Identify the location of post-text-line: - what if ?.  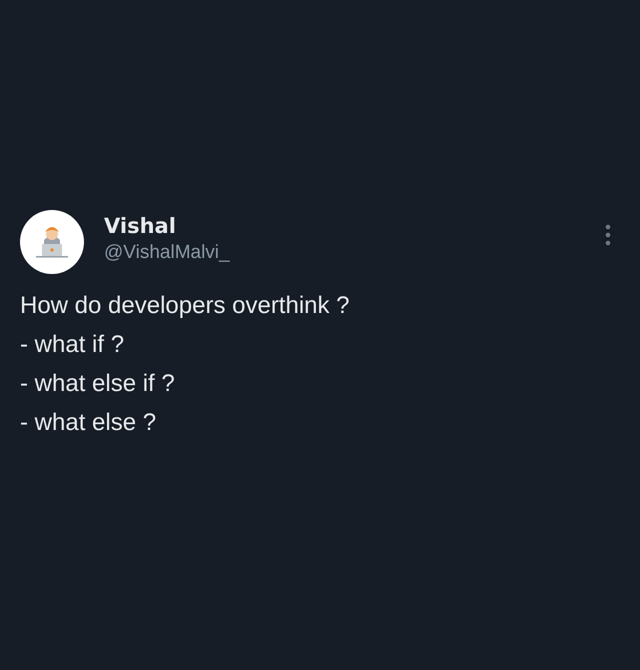
(73, 345).